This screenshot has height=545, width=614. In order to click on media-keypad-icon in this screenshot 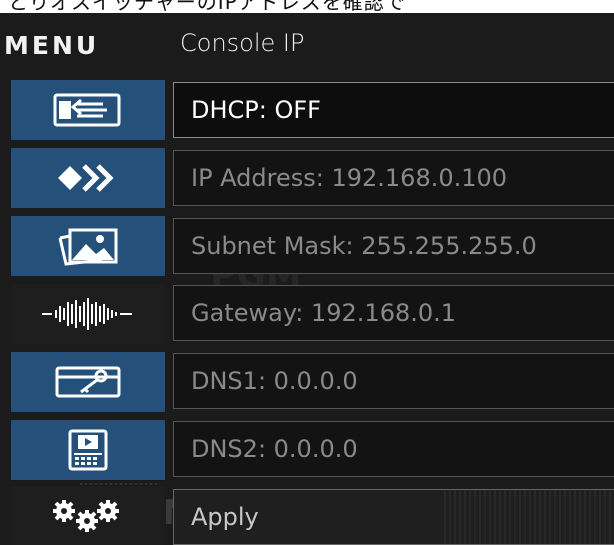, I will do `click(88, 450)`.